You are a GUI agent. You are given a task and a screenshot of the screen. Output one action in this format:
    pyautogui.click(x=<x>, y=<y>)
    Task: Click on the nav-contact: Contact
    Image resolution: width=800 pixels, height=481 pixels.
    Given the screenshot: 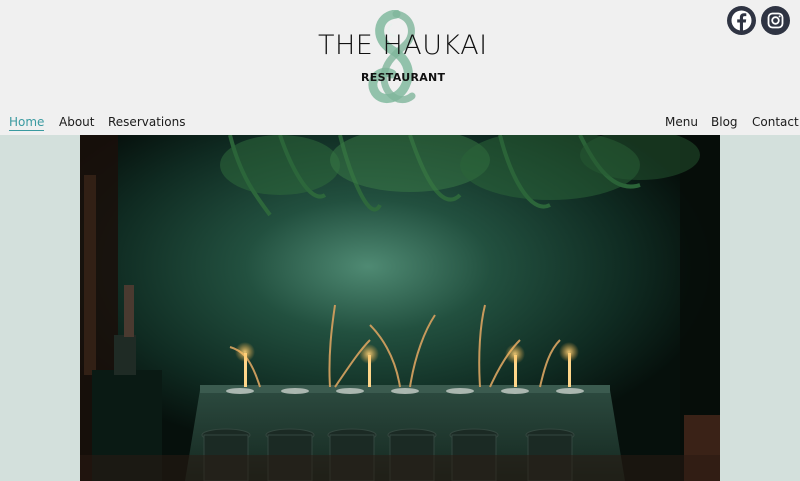 What is the action you would take?
    pyautogui.click(x=775, y=122)
    